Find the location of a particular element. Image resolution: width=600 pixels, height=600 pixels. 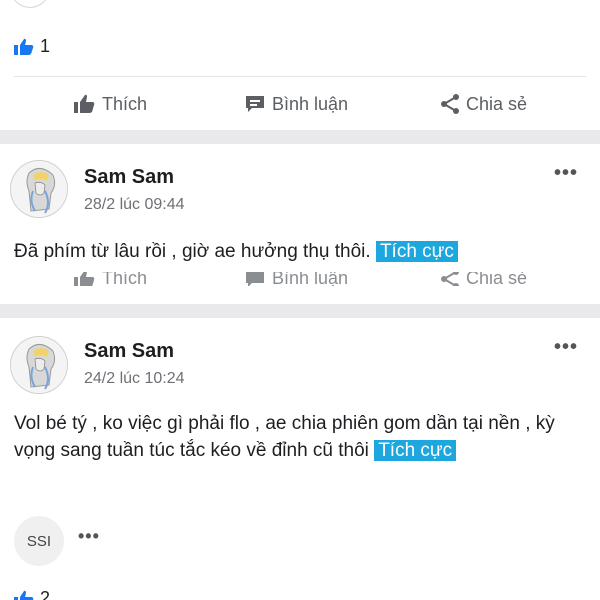

action-bar: Thích Bình luận Chia sẻ is located at coordinates (300, 104).